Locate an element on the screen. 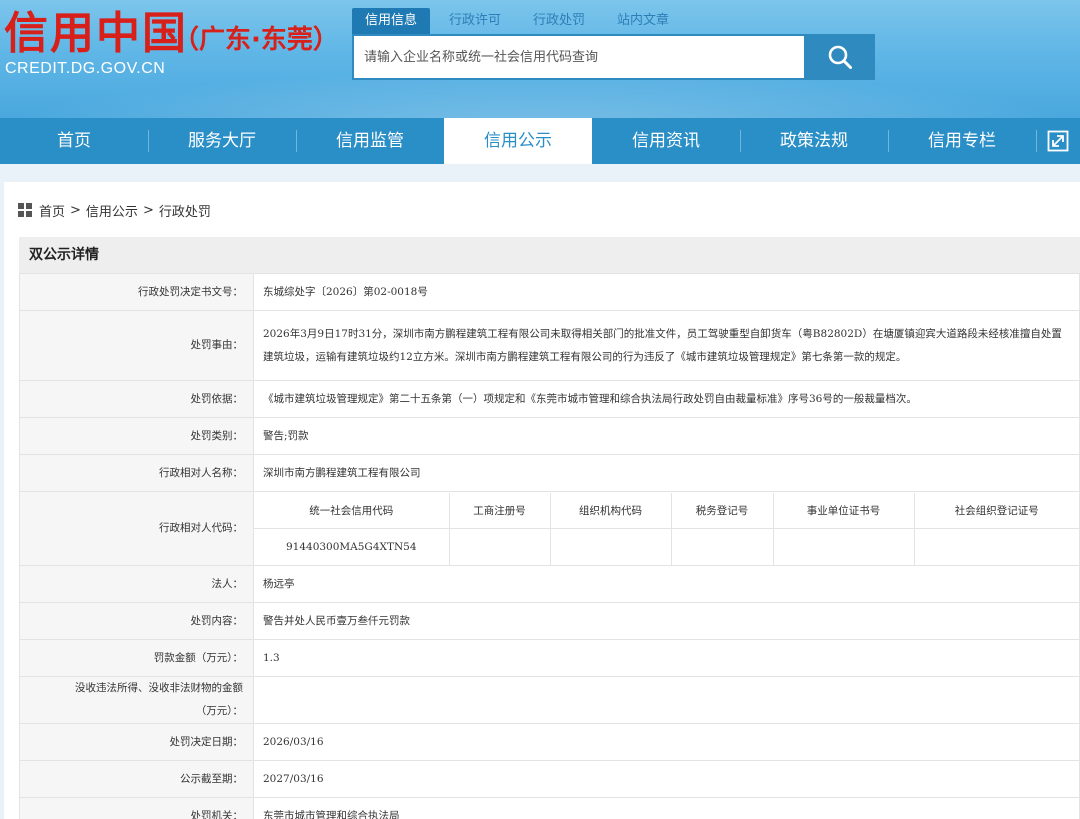 This screenshot has width=1080, height=819. table-row: 行政处罚决定书文号： 东城综处字〔2026〕第02-0018号 is located at coordinates (549, 292).